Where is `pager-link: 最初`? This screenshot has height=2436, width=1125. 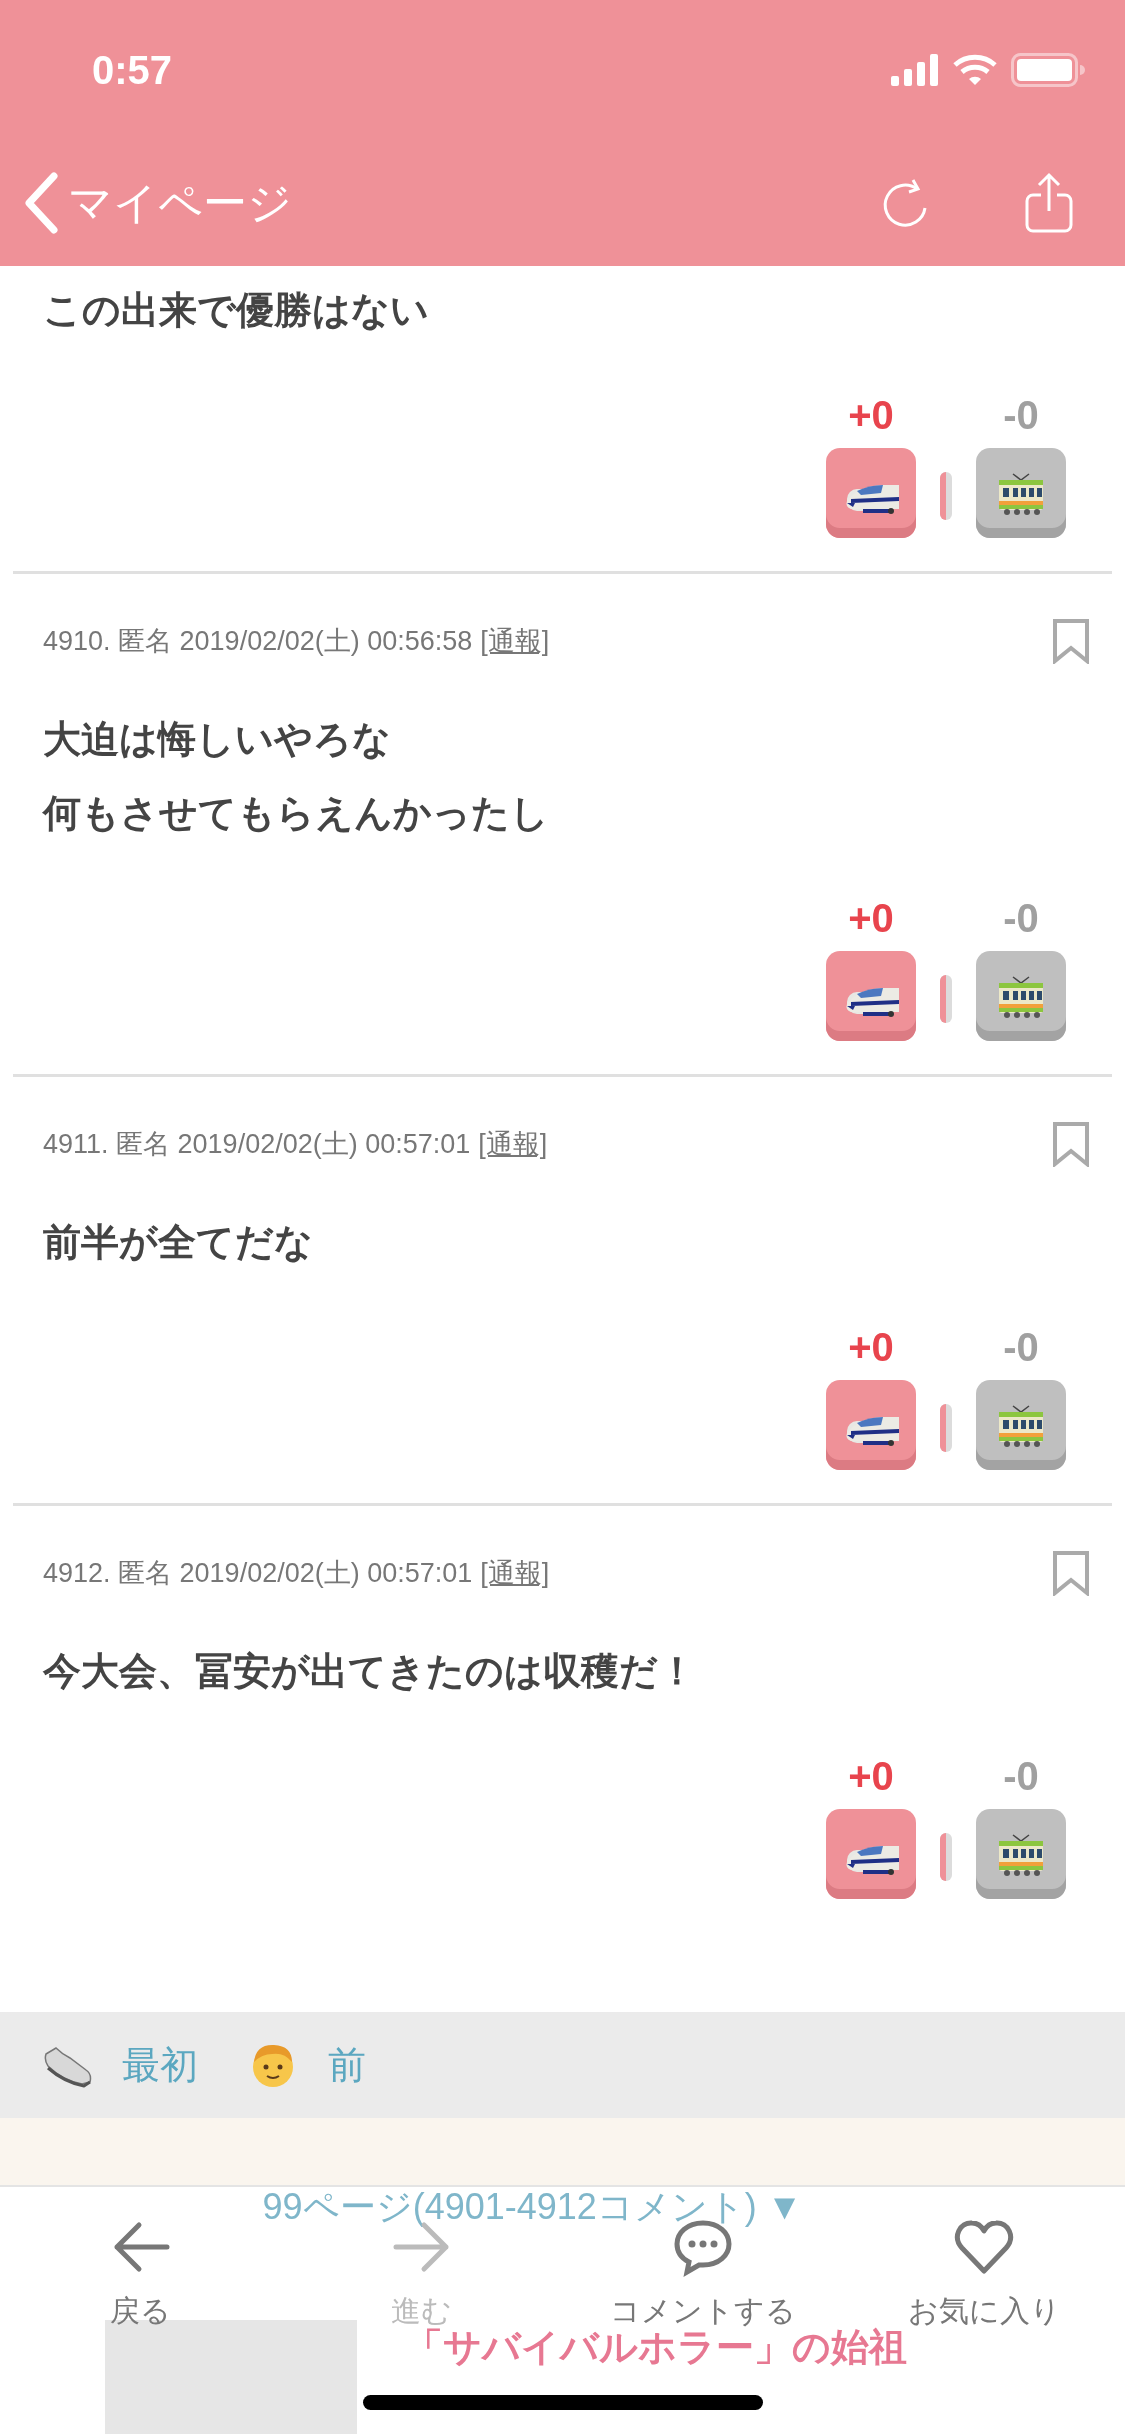 pager-link: 最初 is located at coordinates (160, 2065).